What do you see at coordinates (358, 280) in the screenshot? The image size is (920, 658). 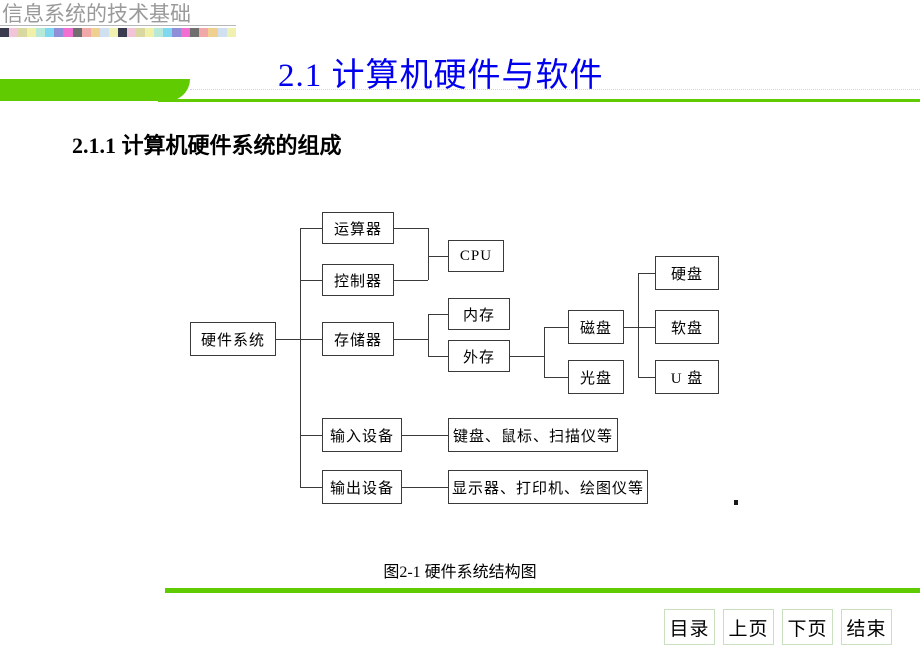 I see `diagram-node-cu: 控制器` at bounding box center [358, 280].